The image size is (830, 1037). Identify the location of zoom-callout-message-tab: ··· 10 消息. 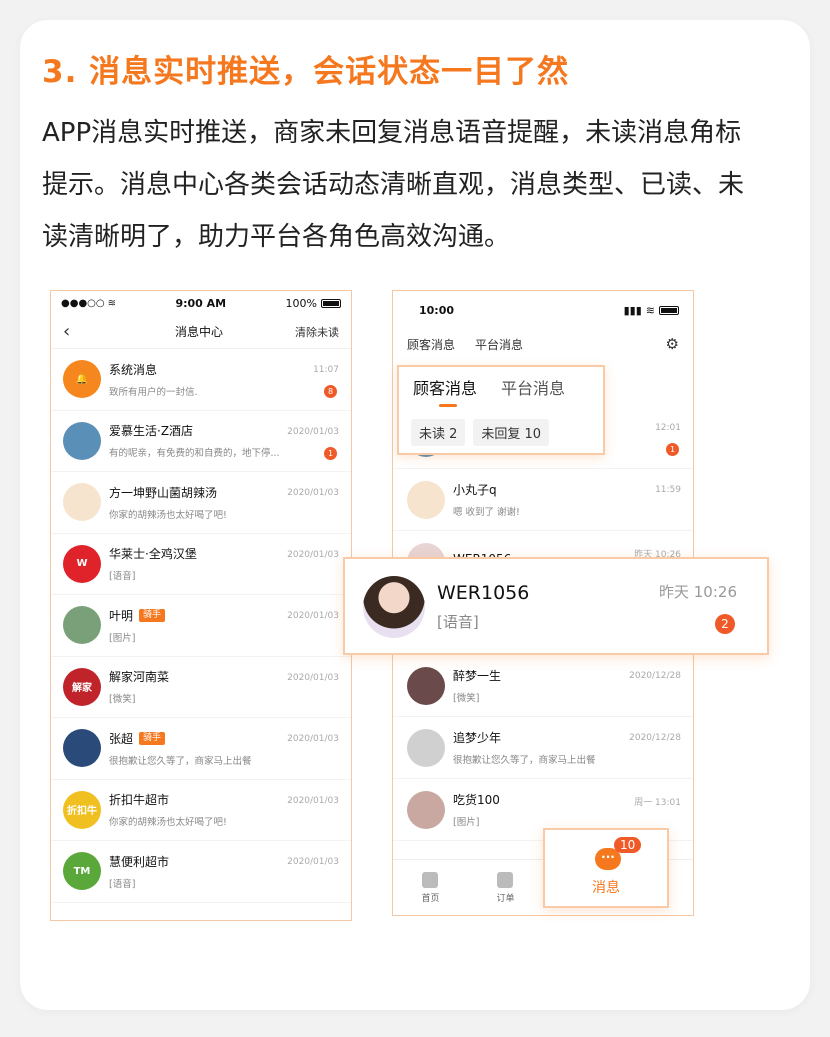
(606, 868).